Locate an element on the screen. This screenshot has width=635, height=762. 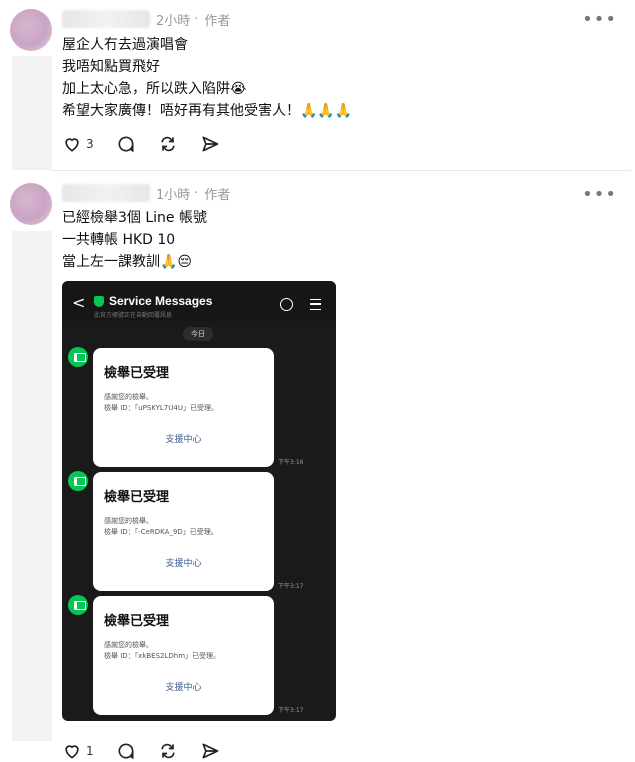
post-line: 屋企人冇去過演唱會 is located at coordinates (125, 45).